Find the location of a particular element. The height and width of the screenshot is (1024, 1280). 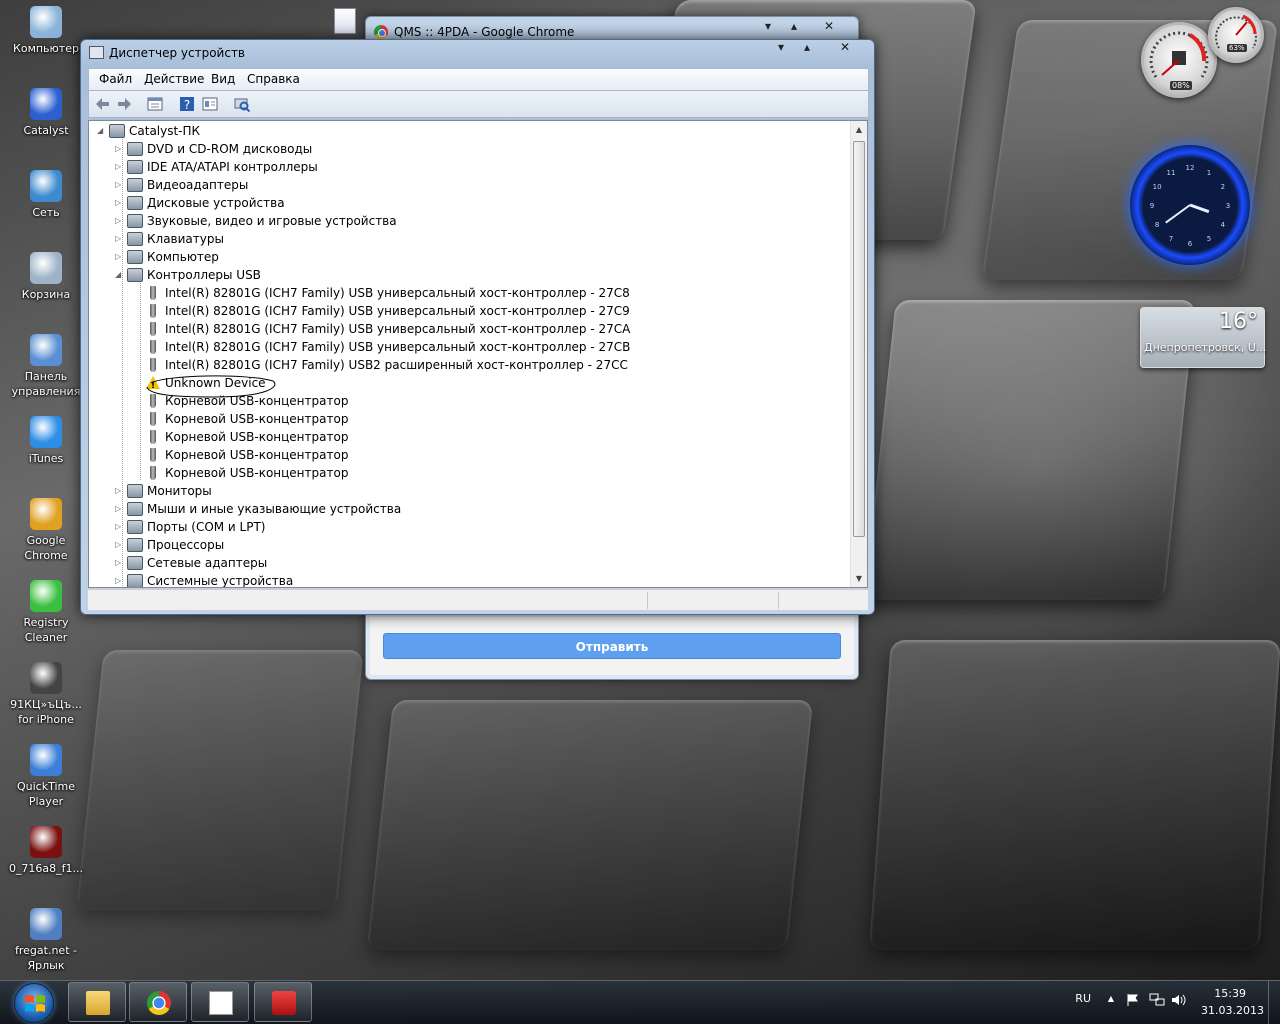

menu-view: Вид is located at coordinates (223, 79).